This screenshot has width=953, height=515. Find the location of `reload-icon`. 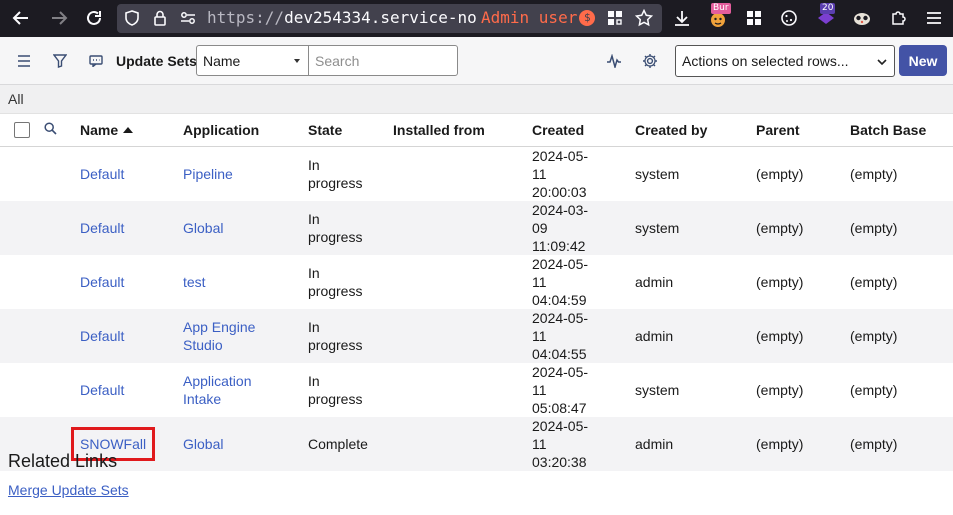

reload-icon is located at coordinates (94, 18).